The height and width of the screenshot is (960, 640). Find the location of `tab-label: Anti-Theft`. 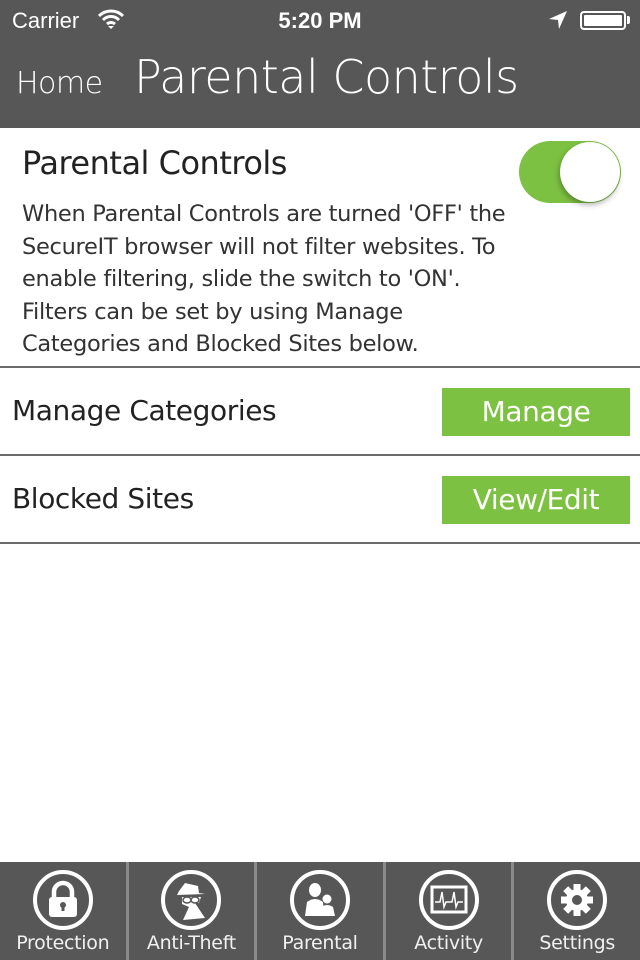

tab-label: Anti-Theft is located at coordinates (191, 943).